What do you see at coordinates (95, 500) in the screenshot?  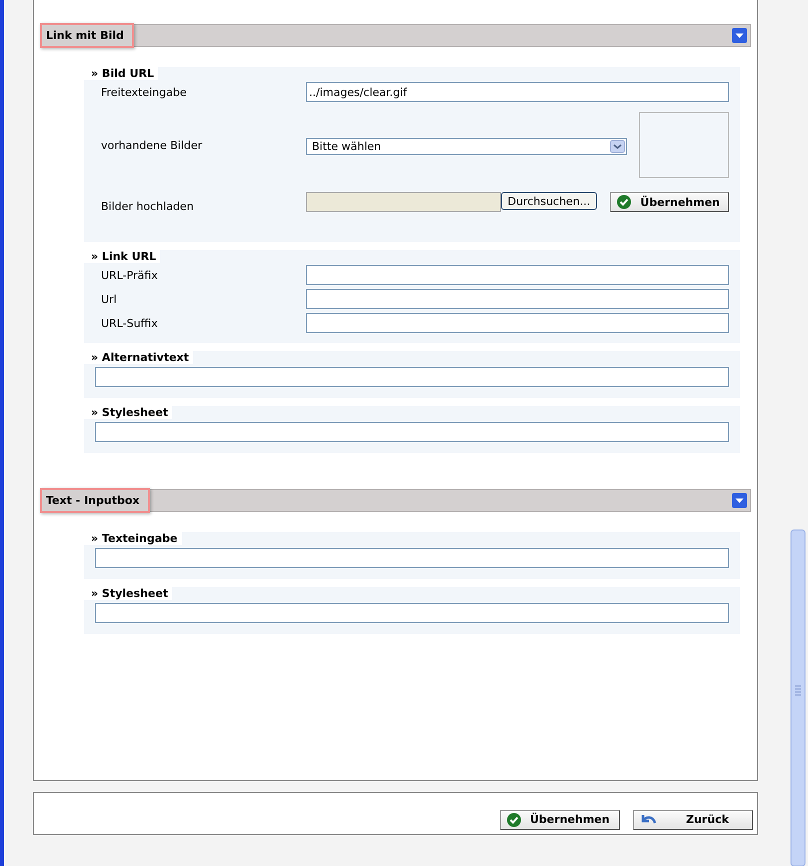 I see `section-title: Text - Inputbox` at bounding box center [95, 500].